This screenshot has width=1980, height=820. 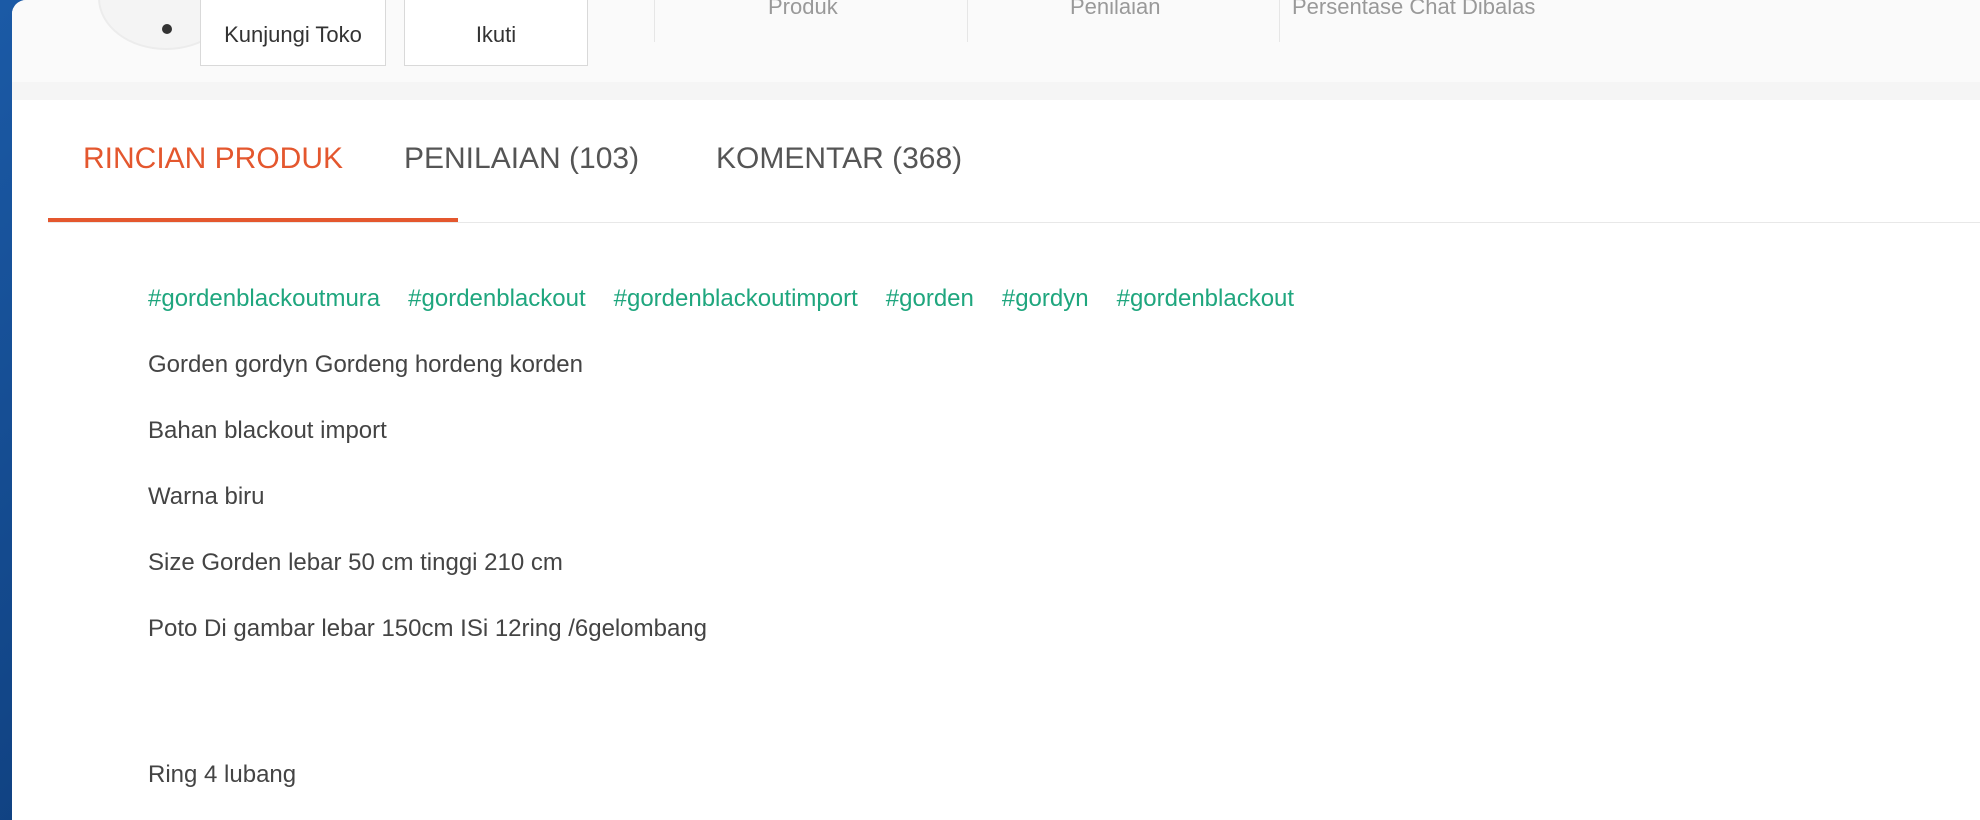 I want to click on hashtag-link: #gorden, so click(x=930, y=299).